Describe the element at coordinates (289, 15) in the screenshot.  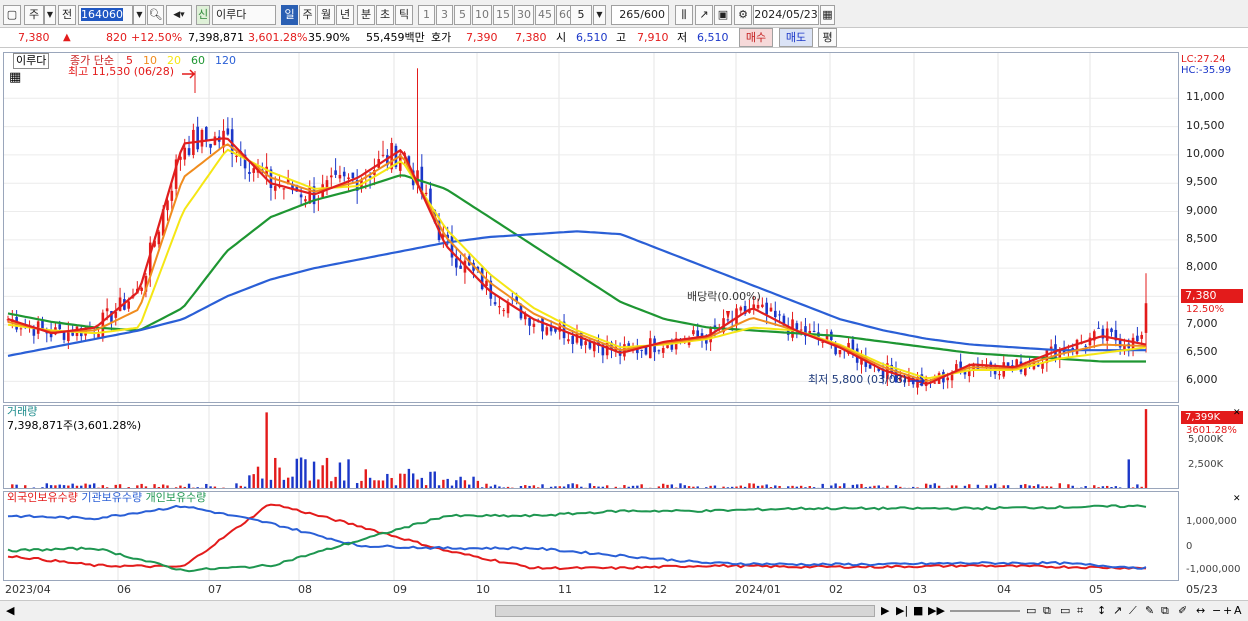
I see `tab-daily: 일` at that location.